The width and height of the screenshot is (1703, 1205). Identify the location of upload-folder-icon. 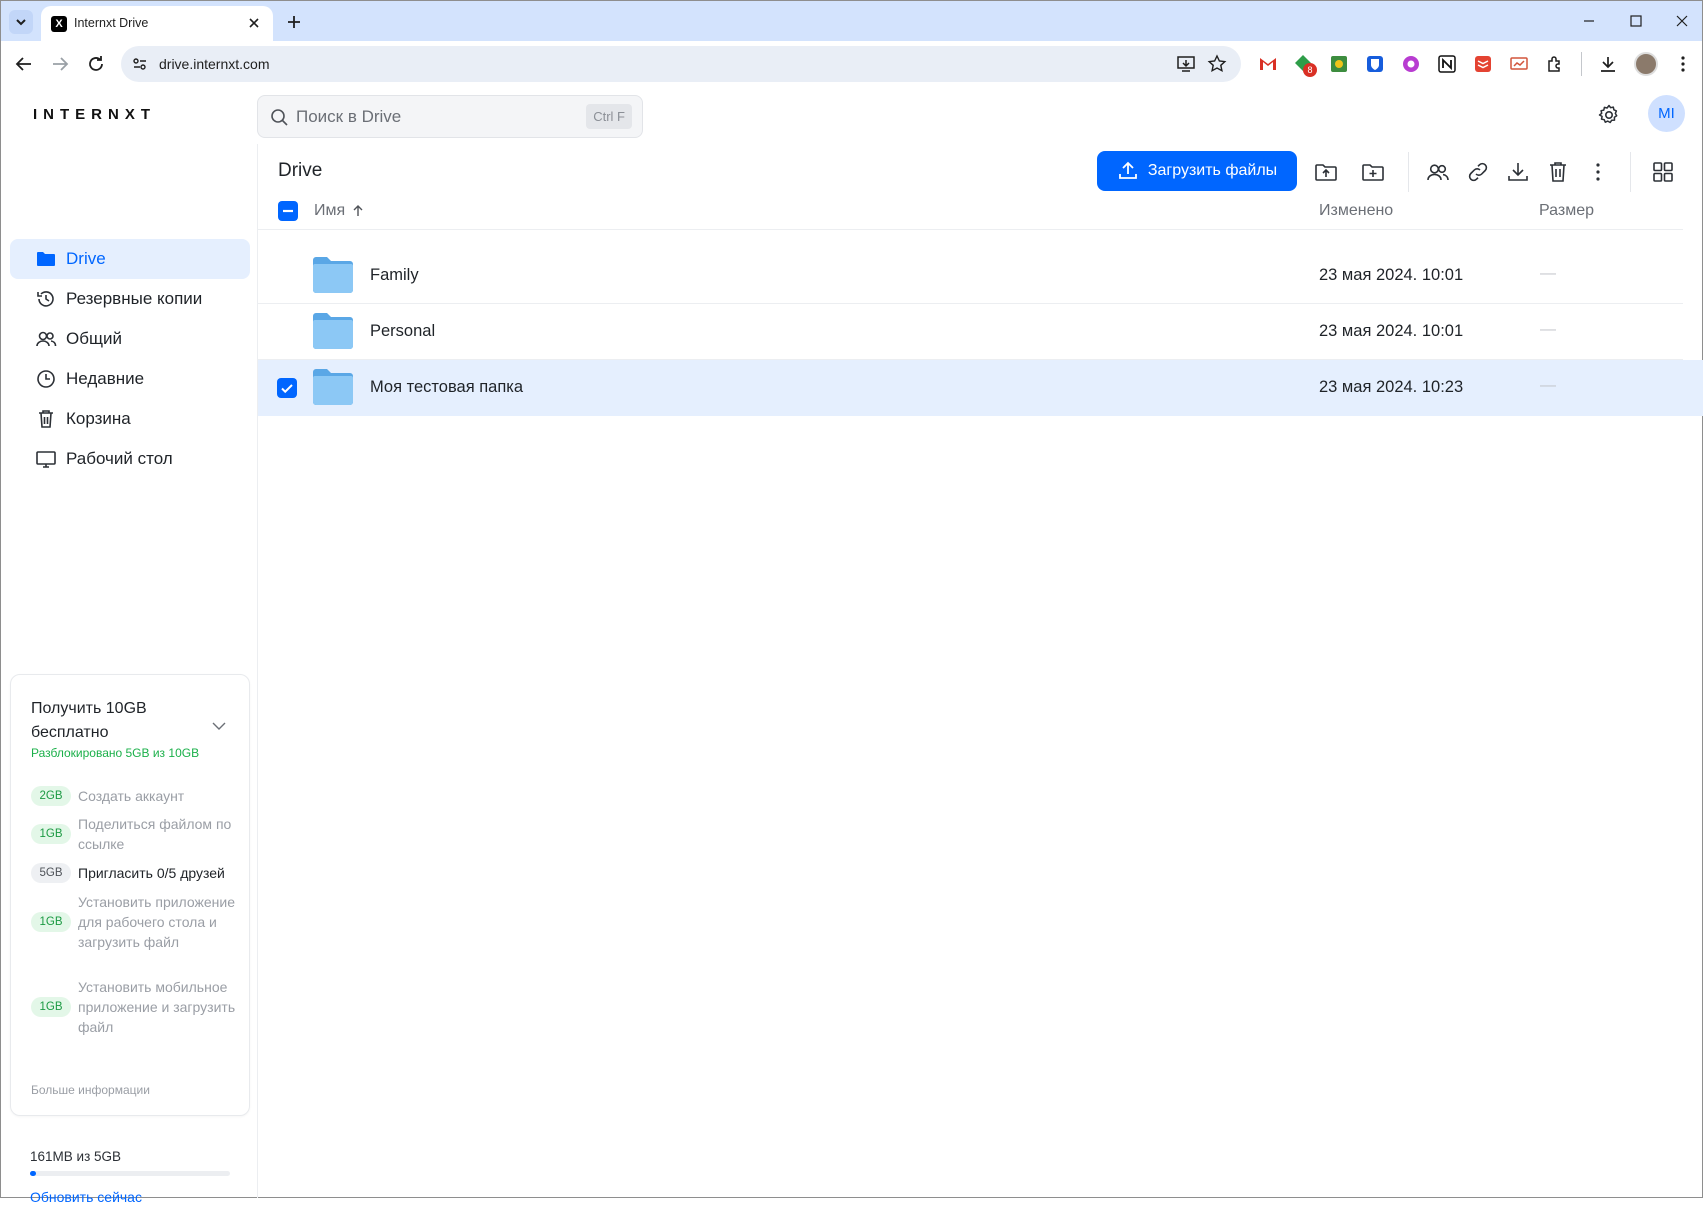
(1326, 172).